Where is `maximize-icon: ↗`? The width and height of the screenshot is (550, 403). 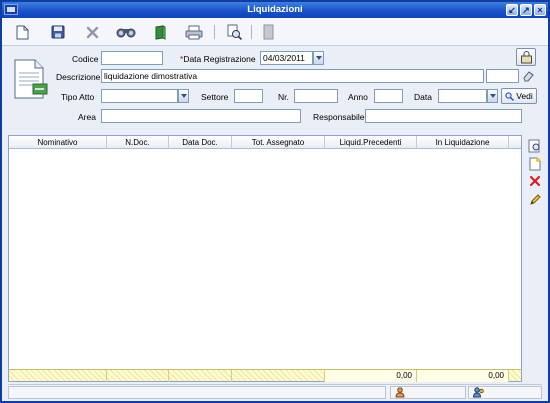 maximize-icon: ↗ is located at coordinates (526, 10).